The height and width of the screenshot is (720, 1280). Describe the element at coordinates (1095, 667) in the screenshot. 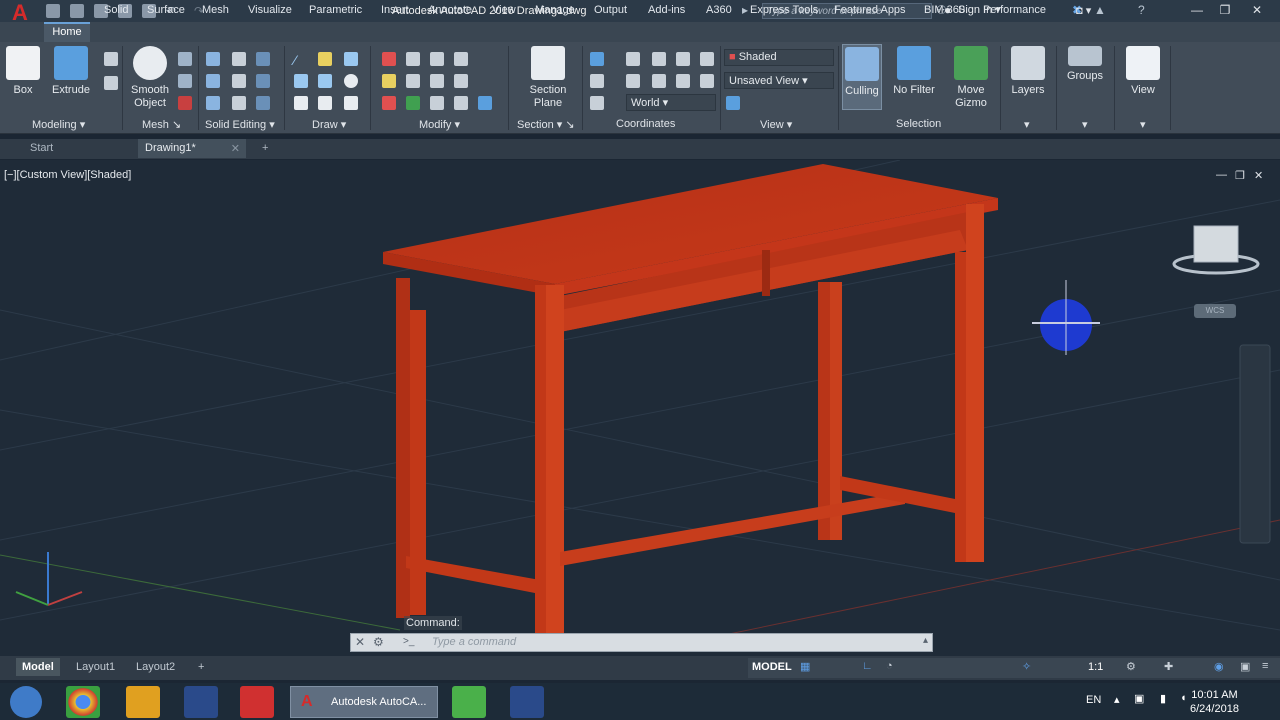

I see `annotation-scale: 1:1` at that location.